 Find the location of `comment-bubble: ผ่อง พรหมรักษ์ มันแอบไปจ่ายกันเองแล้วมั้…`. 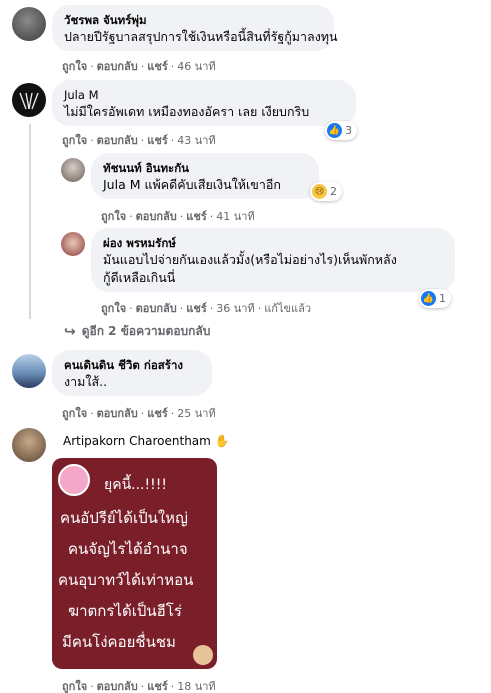

comment-bubble: ผ่อง พรหมรักษ์ มันแอบไปจ่ายกันเองแล้วมั้… is located at coordinates (273, 260).